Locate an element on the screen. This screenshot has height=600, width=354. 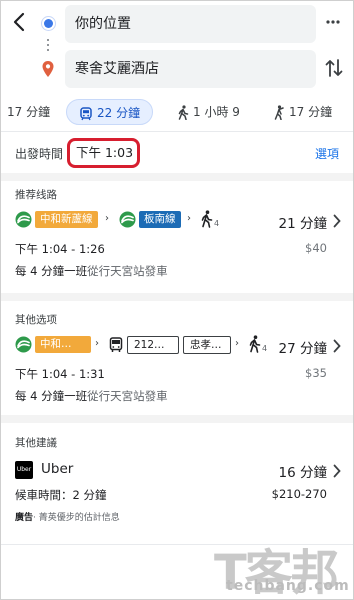
uber-duration: 16 分鐘 is located at coordinates (302, 473).